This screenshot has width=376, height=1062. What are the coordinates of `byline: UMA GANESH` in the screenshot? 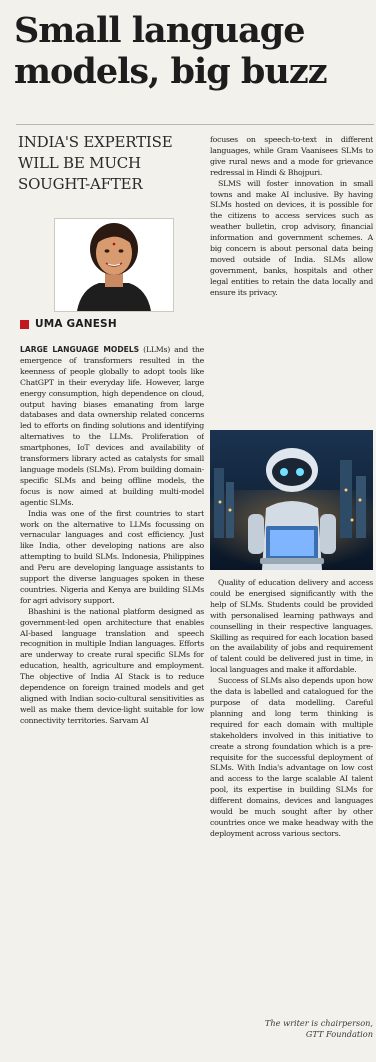 It's located at (113, 324).